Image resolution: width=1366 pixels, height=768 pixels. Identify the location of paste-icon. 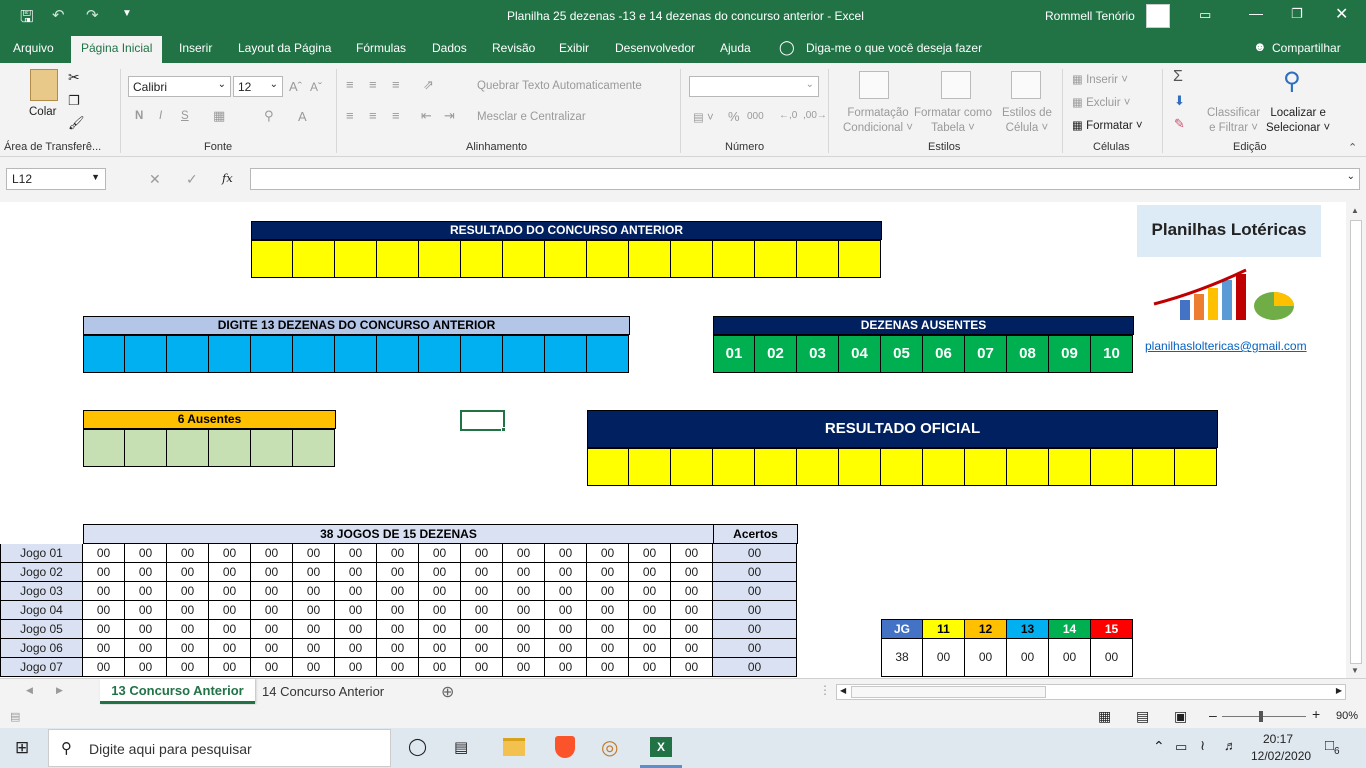
(44, 85).